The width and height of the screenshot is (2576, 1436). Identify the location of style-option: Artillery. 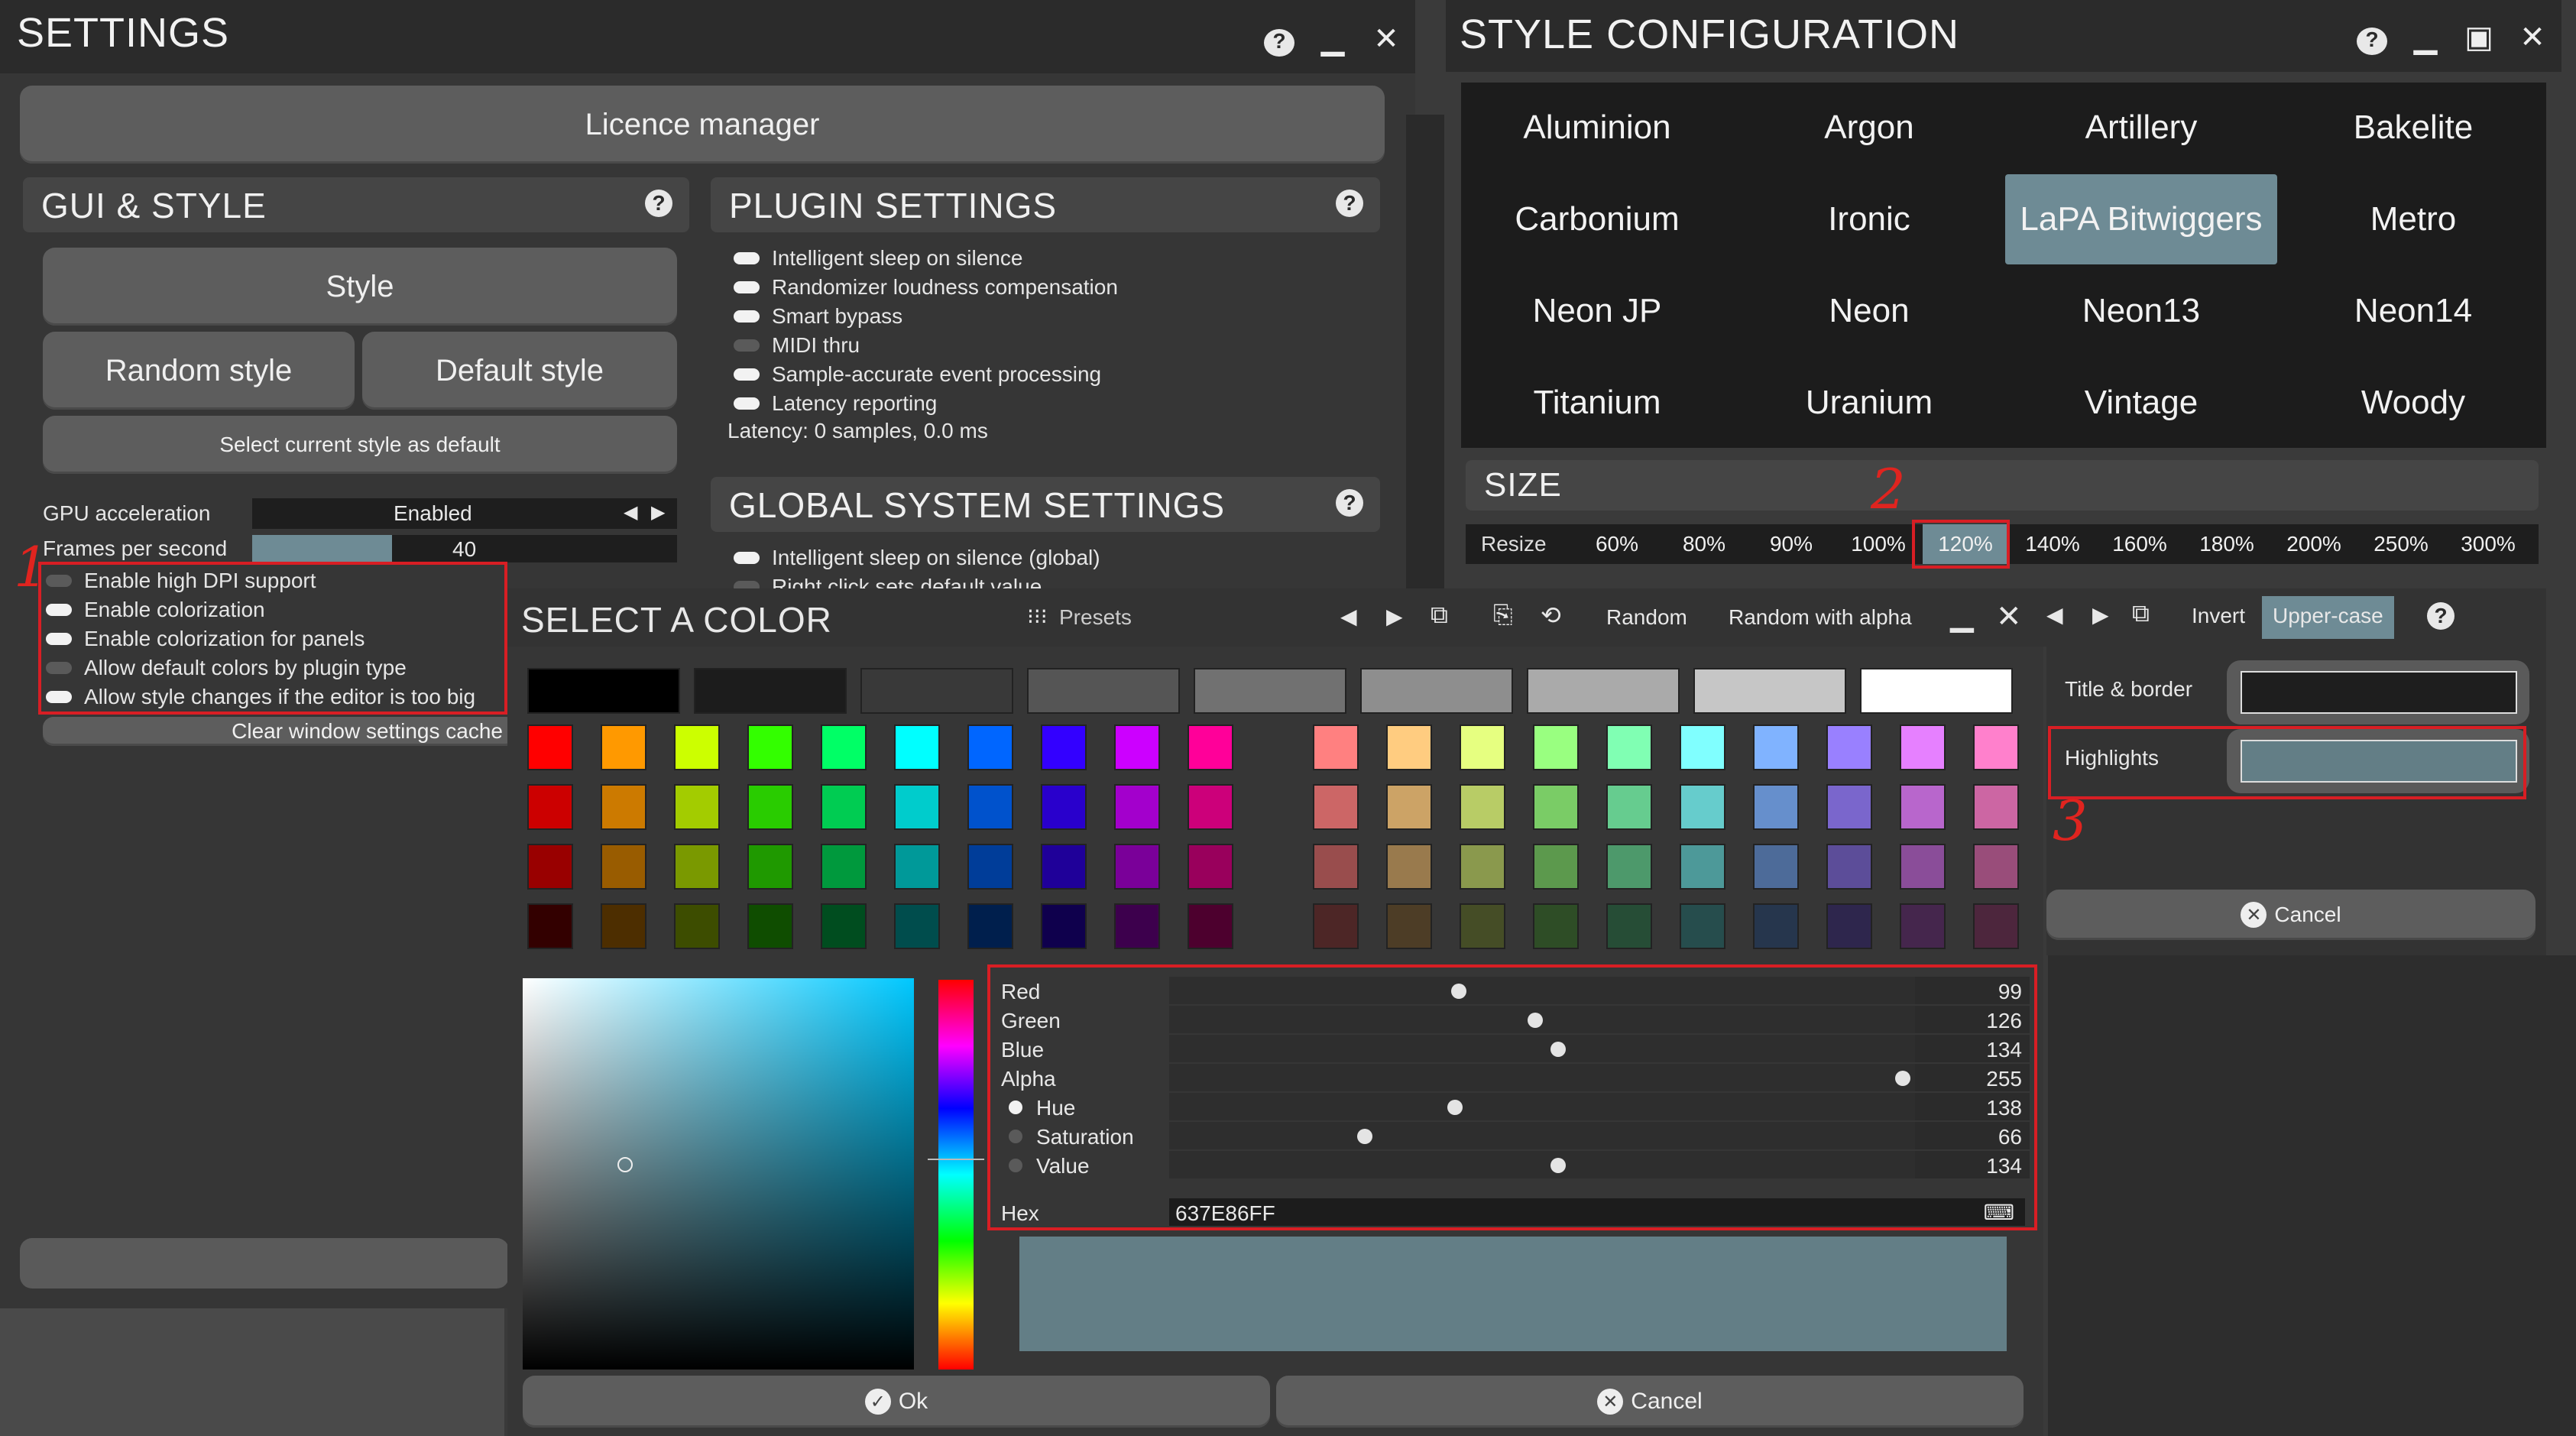
(2141, 128).